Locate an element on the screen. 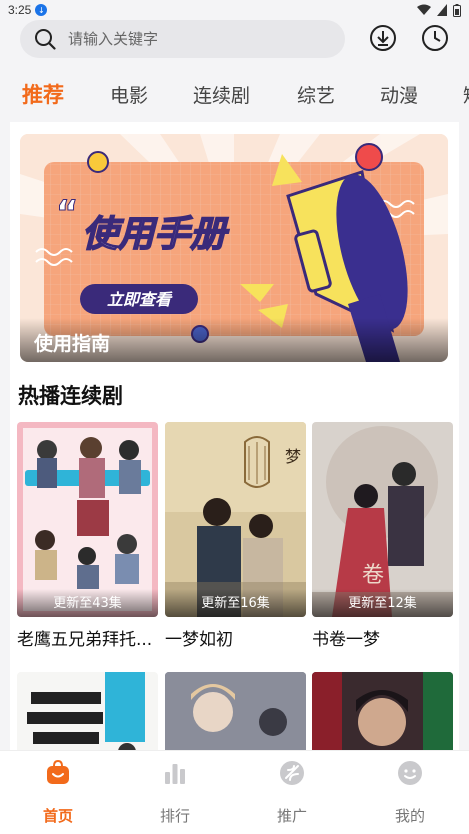 The height and width of the screenshot is (834, 469). card-title: 一梦如初 is located at coordinates (199, 640).